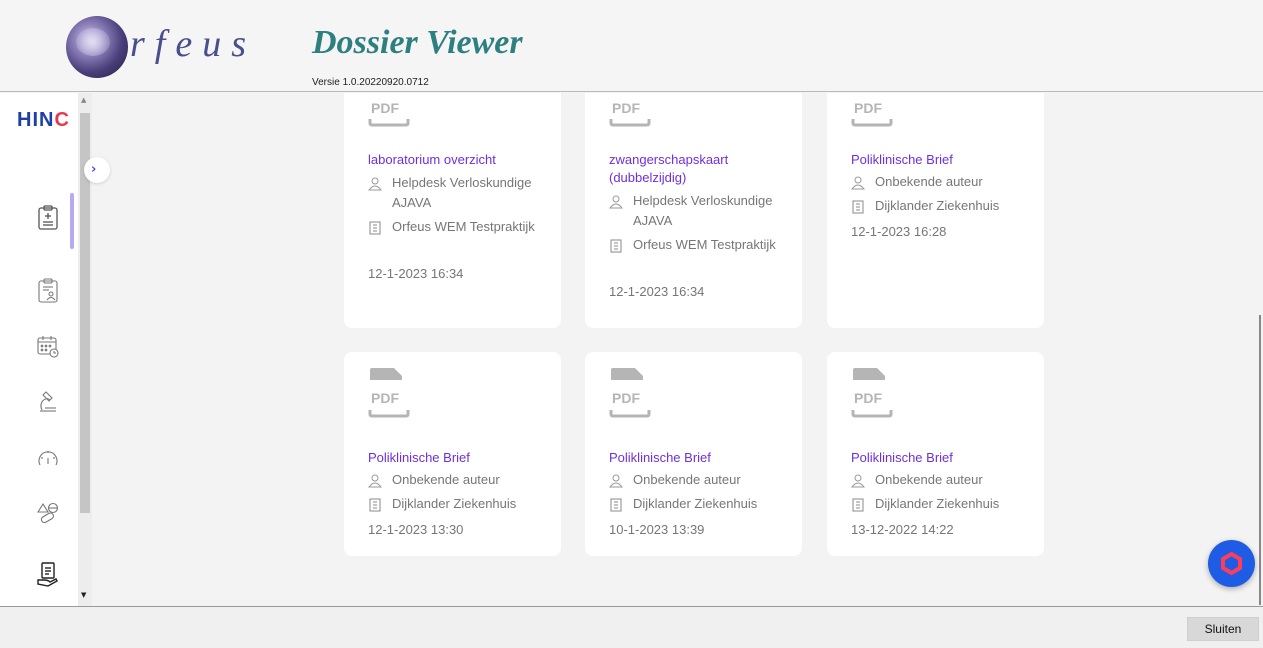 This screenshot has height=648, width=1263. I want to click on hinc-brand-logo: HINC, so click(43, 120).